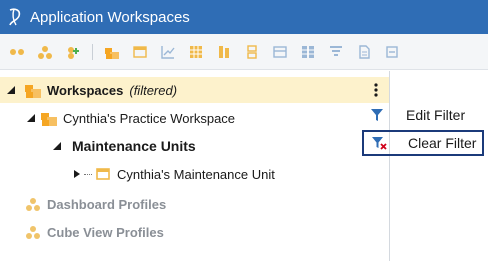  I want to click on workspaces-label: Workspaces, so click(85, 90).